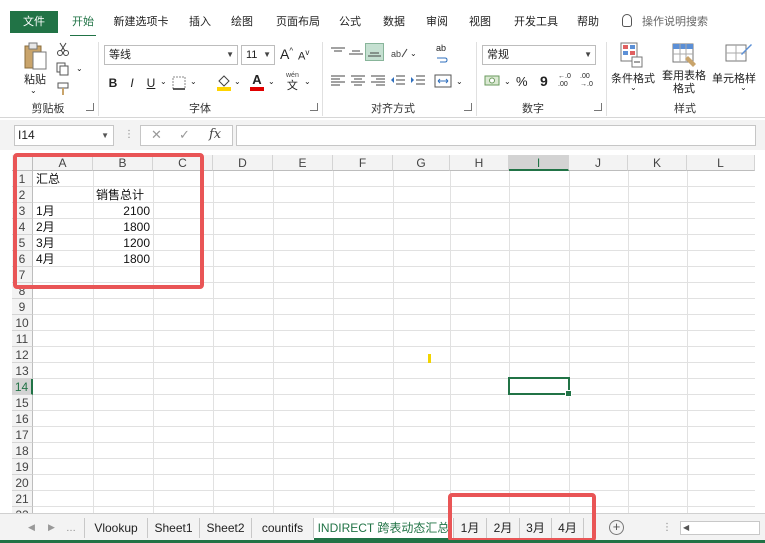  What do you see at coordinates (51, 527) in the screenshot?
I see `scroll-right-icon: ▶` at bounding box center [51, 527].